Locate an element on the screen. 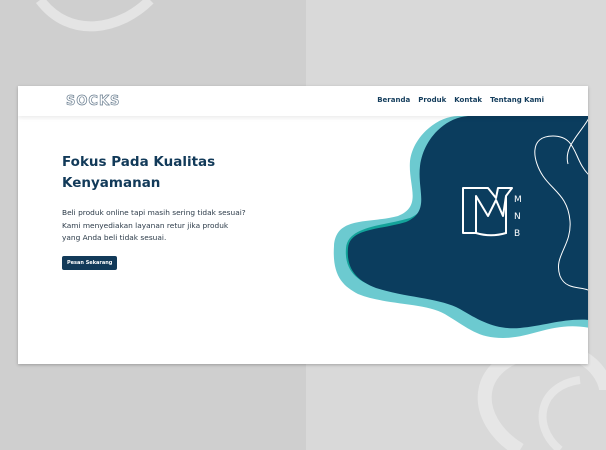 This screenshot has width=606, height=450. hero-title-line-1: Fokus Pada Kualitas is located at coordinates (139, 162).